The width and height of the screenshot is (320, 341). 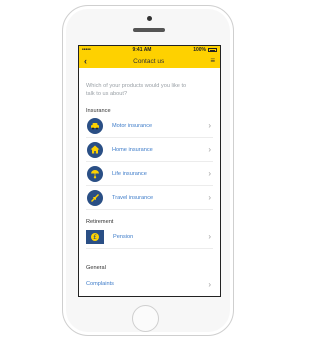 I want to click on chevron-left-icon: ‹, so click(x=85, y=61).